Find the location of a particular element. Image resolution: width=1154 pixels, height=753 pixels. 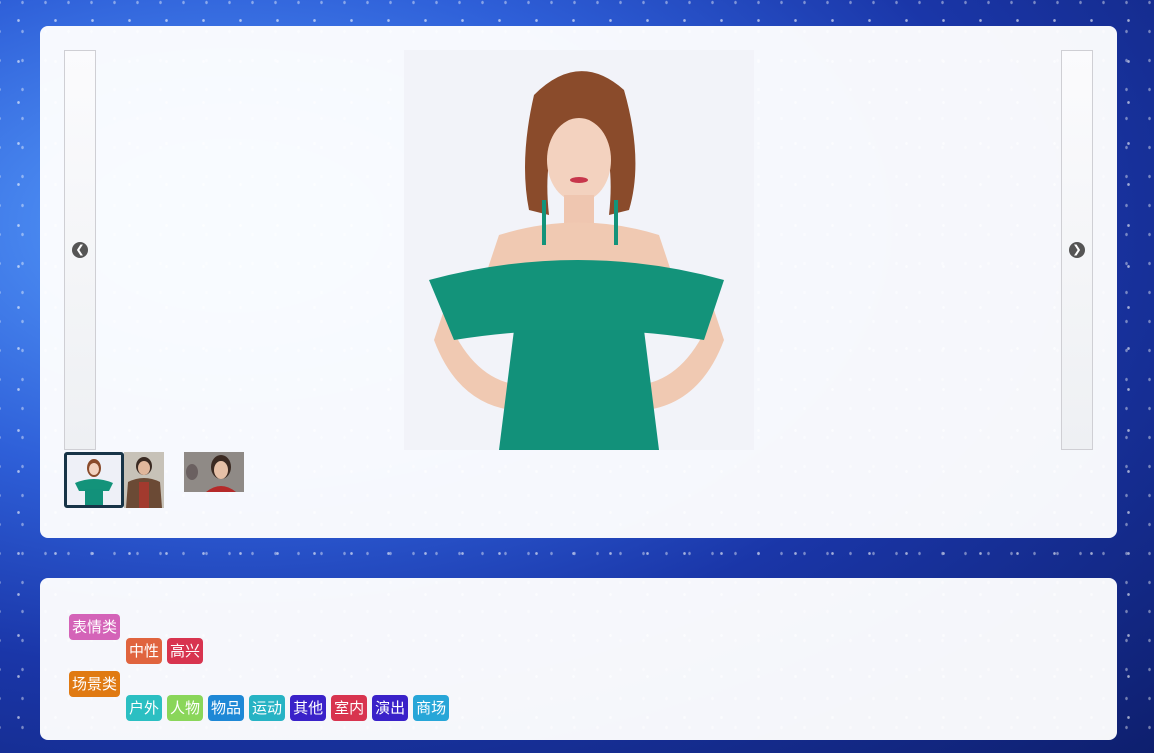

tag-item: 演出 is located at coordinates (390, 708).